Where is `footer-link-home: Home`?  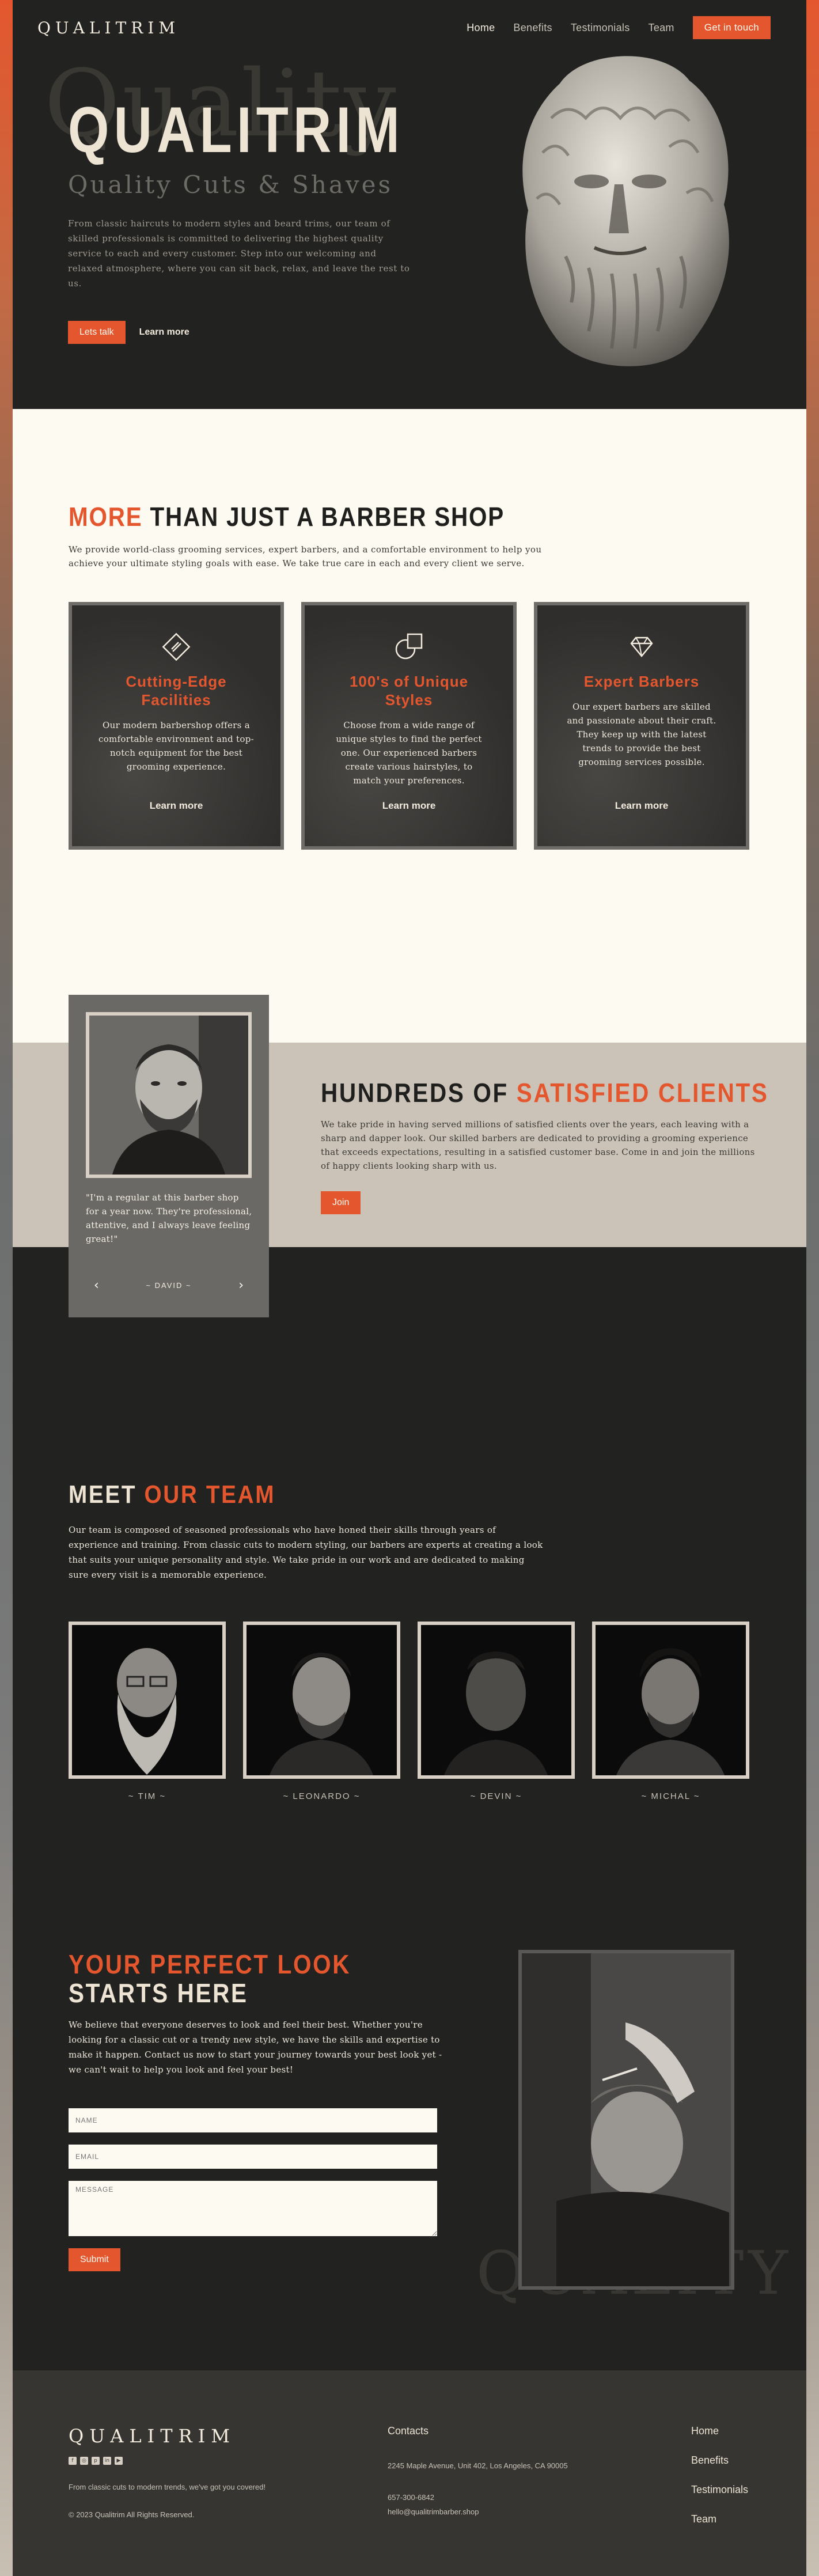 footer-link-home: Home is located at coordinates (719, 2431).